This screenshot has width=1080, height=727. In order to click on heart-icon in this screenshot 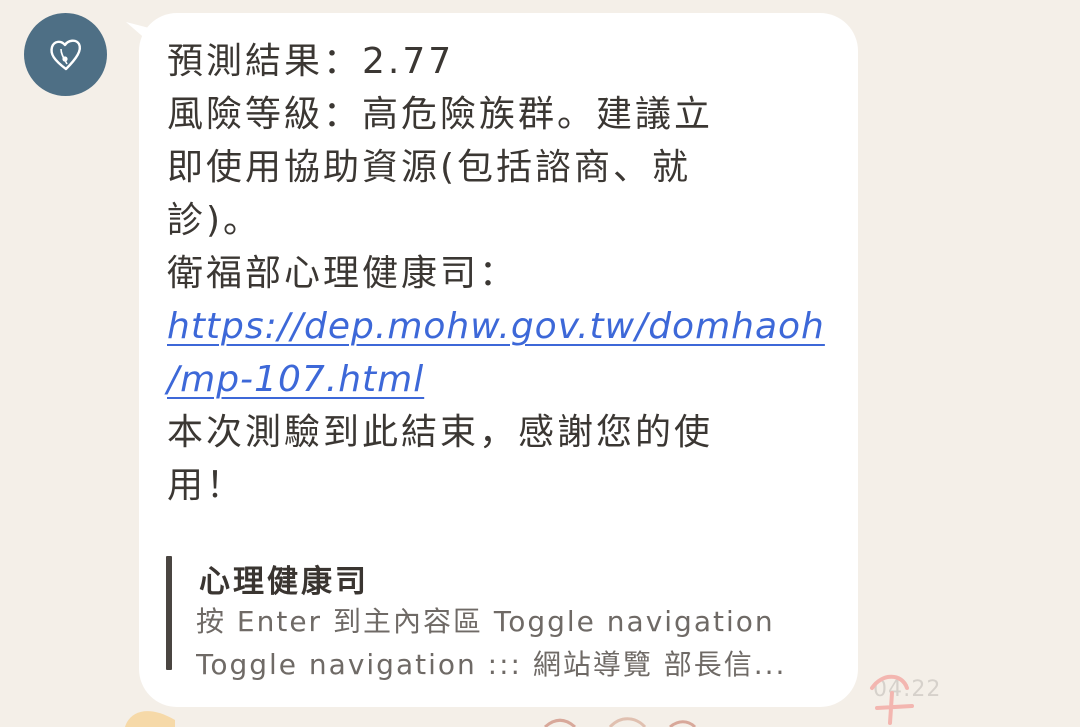, I will do `click(65, 54)`.